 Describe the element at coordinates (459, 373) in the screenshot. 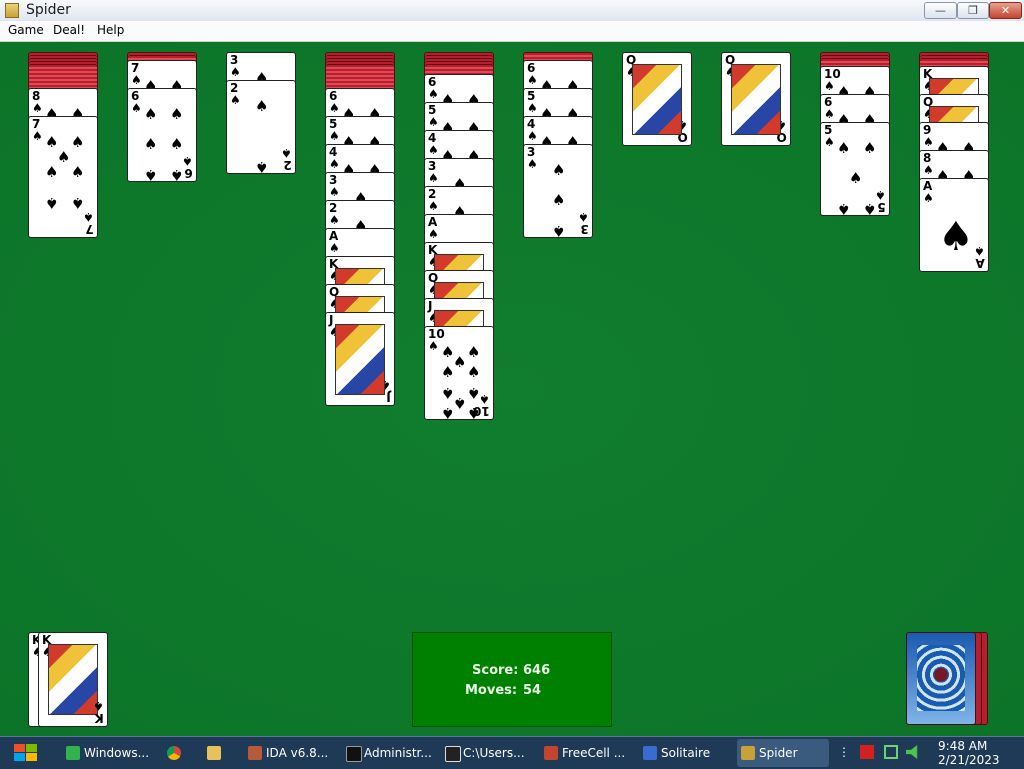

I see `card-10-spades: 10♠10♠♠♠♠♠♠♠♠♠♠♠` at that location.